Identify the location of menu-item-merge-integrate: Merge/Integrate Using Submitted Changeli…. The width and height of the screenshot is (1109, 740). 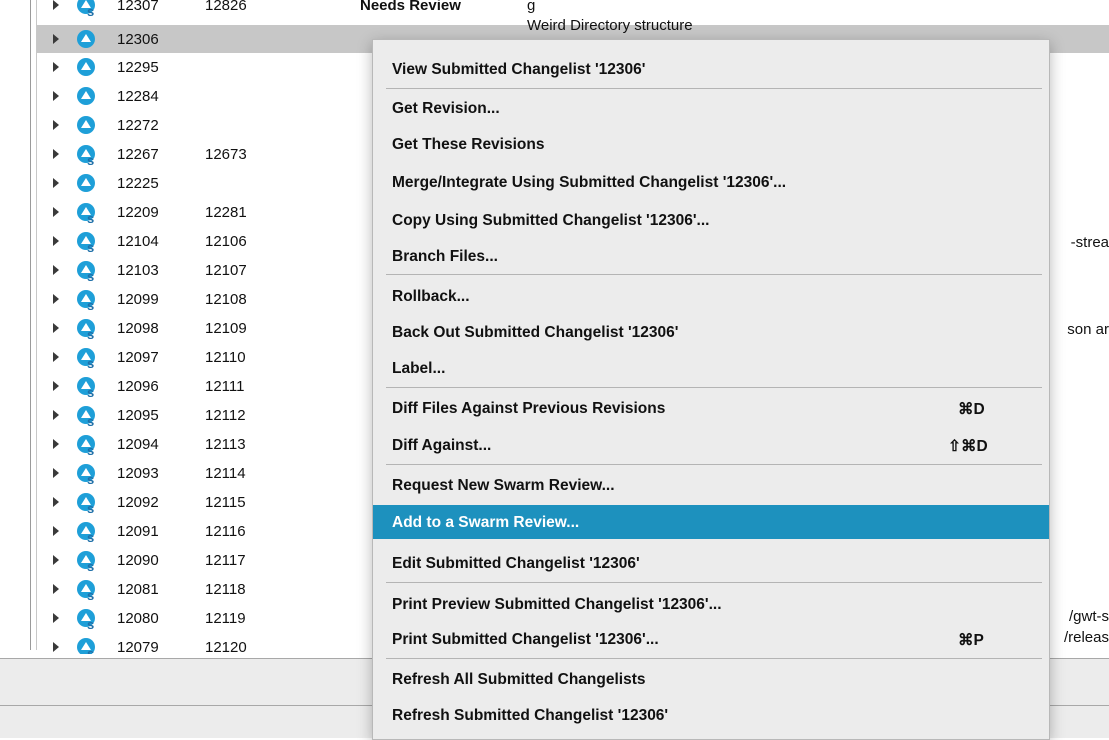
(711, 182).